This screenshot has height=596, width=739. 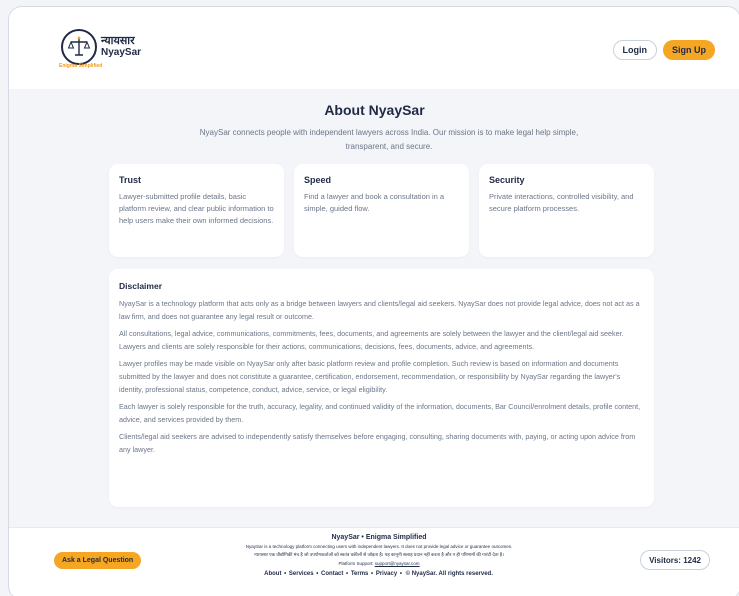 What do you see at coordinates (675, 560) in the screenshot?
I see `visitor-counter: Visitors: 1242` at bounding box center [675, 560].